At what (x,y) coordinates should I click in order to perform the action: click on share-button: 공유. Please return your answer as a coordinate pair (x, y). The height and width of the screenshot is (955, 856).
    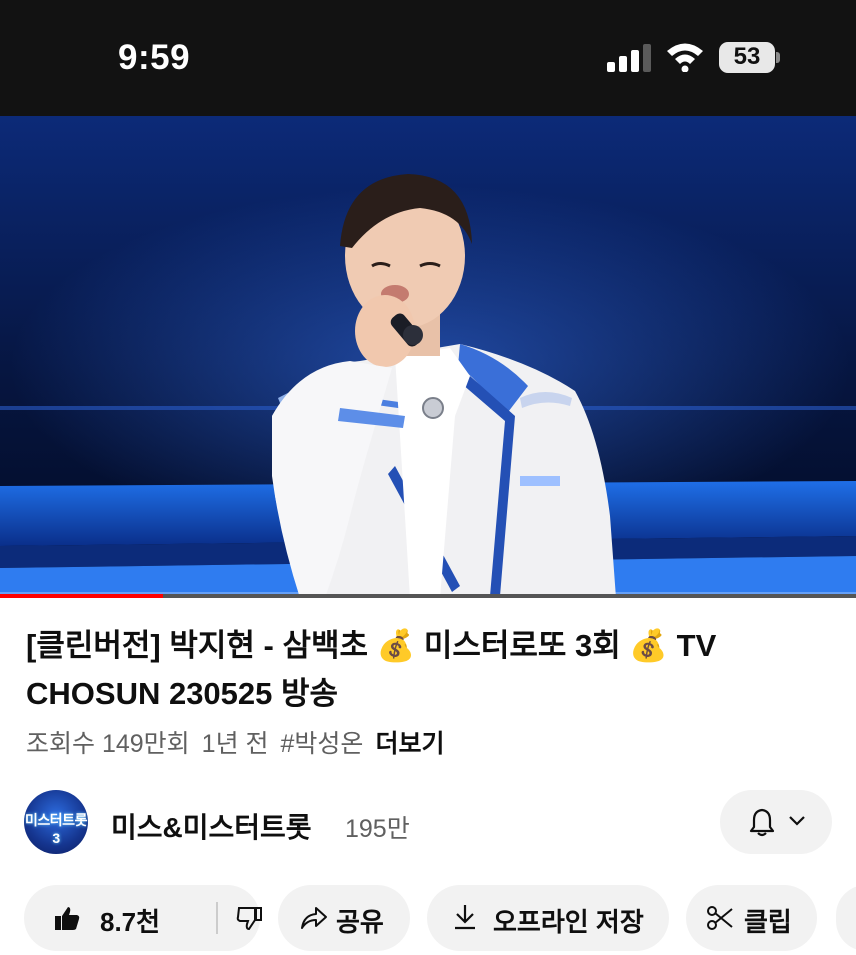
    Looking at the image, I should click on (344, 918).